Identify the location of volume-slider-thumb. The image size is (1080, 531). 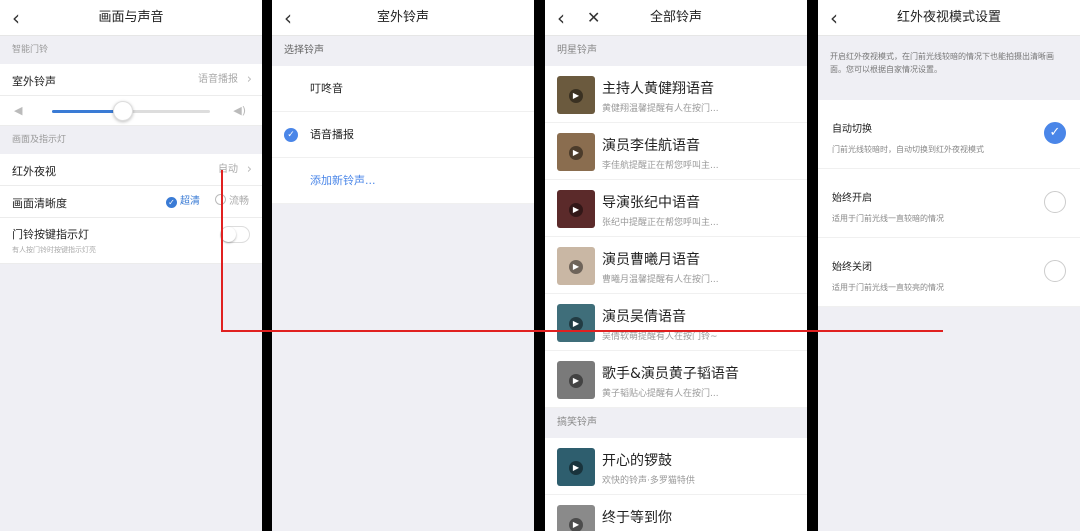
(123, 111).